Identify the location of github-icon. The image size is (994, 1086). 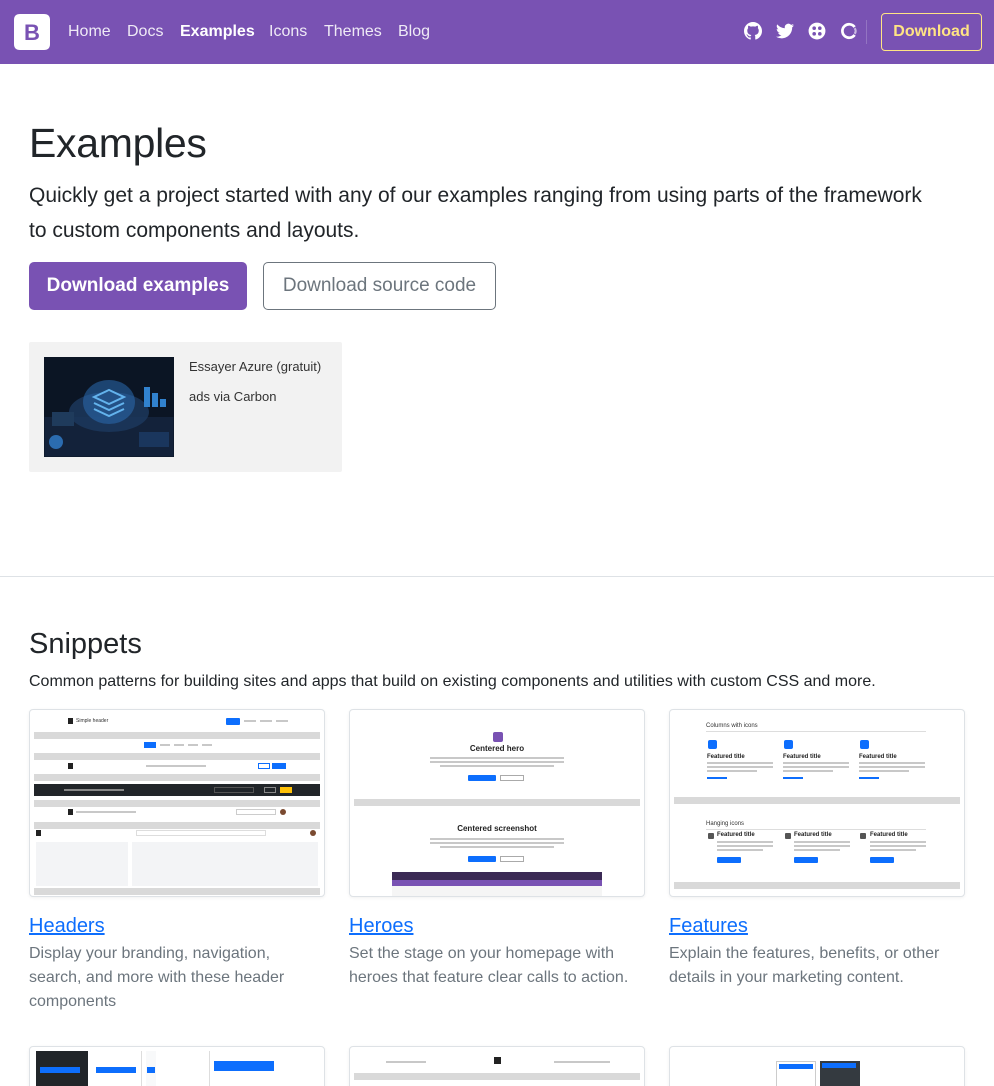
(753, 31).